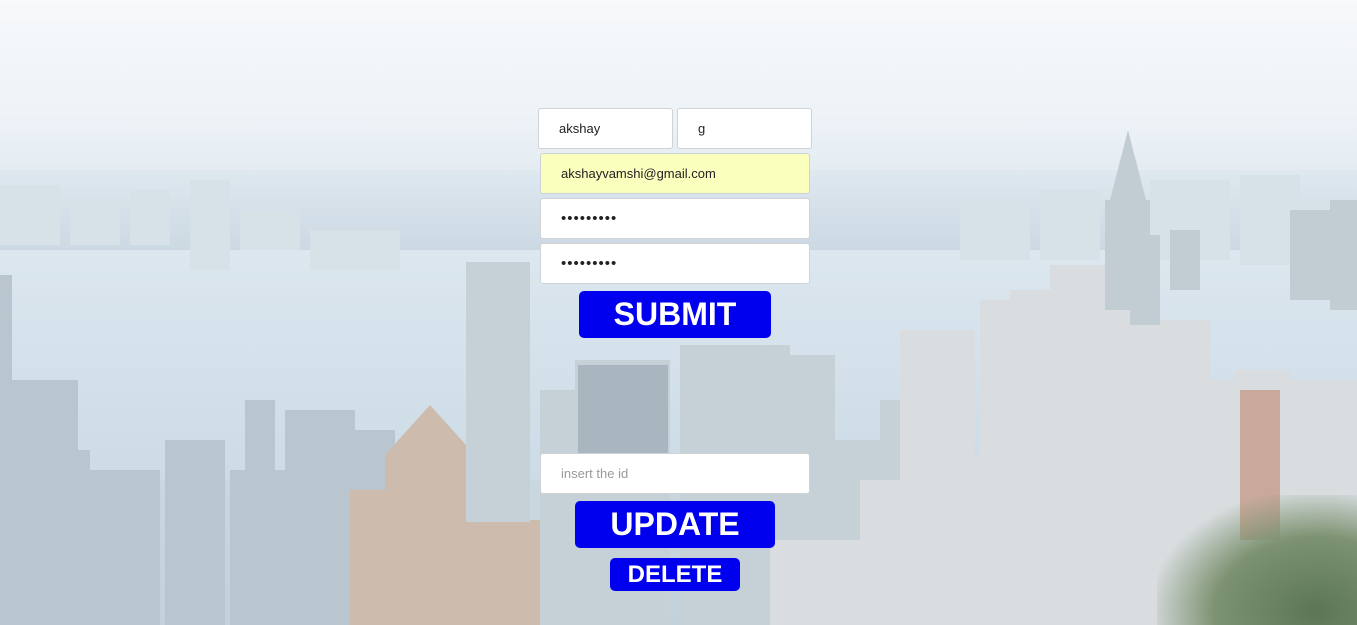  What do you see at coordinates (605, 128) in the screenshot?
I see `first-name-input` at bounding box center [605, 128].